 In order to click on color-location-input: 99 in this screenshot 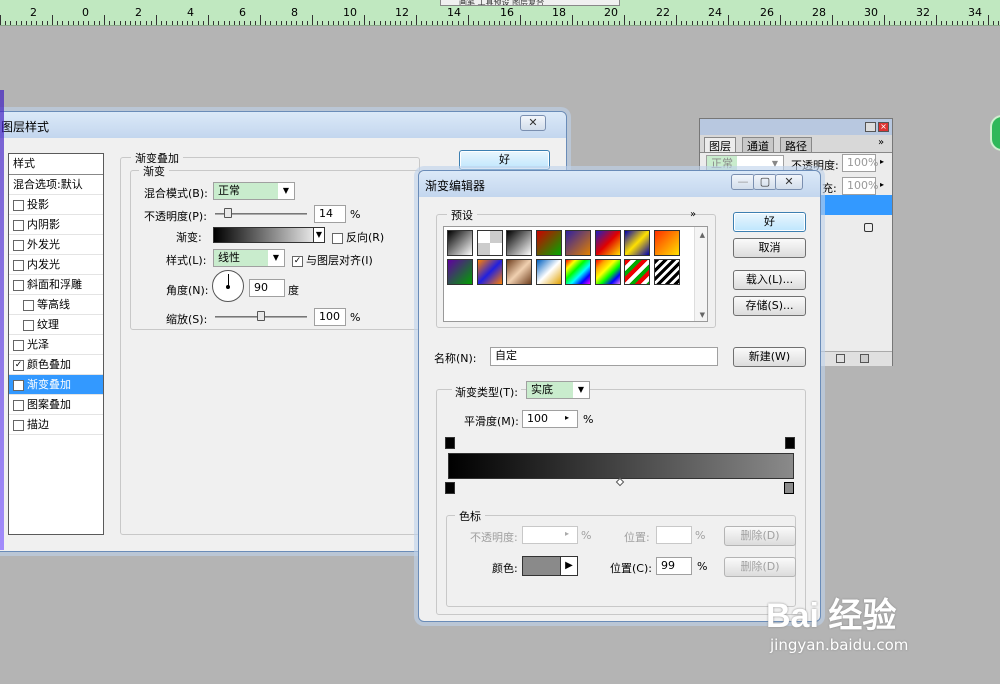, I will do `click(674, 566)`.